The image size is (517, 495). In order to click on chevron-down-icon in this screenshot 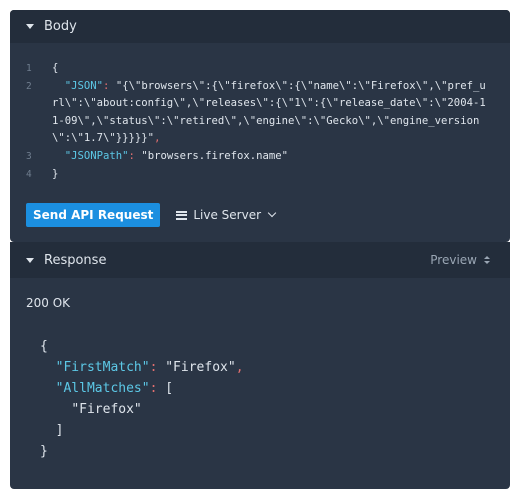, I will do `click(272, 213)`.